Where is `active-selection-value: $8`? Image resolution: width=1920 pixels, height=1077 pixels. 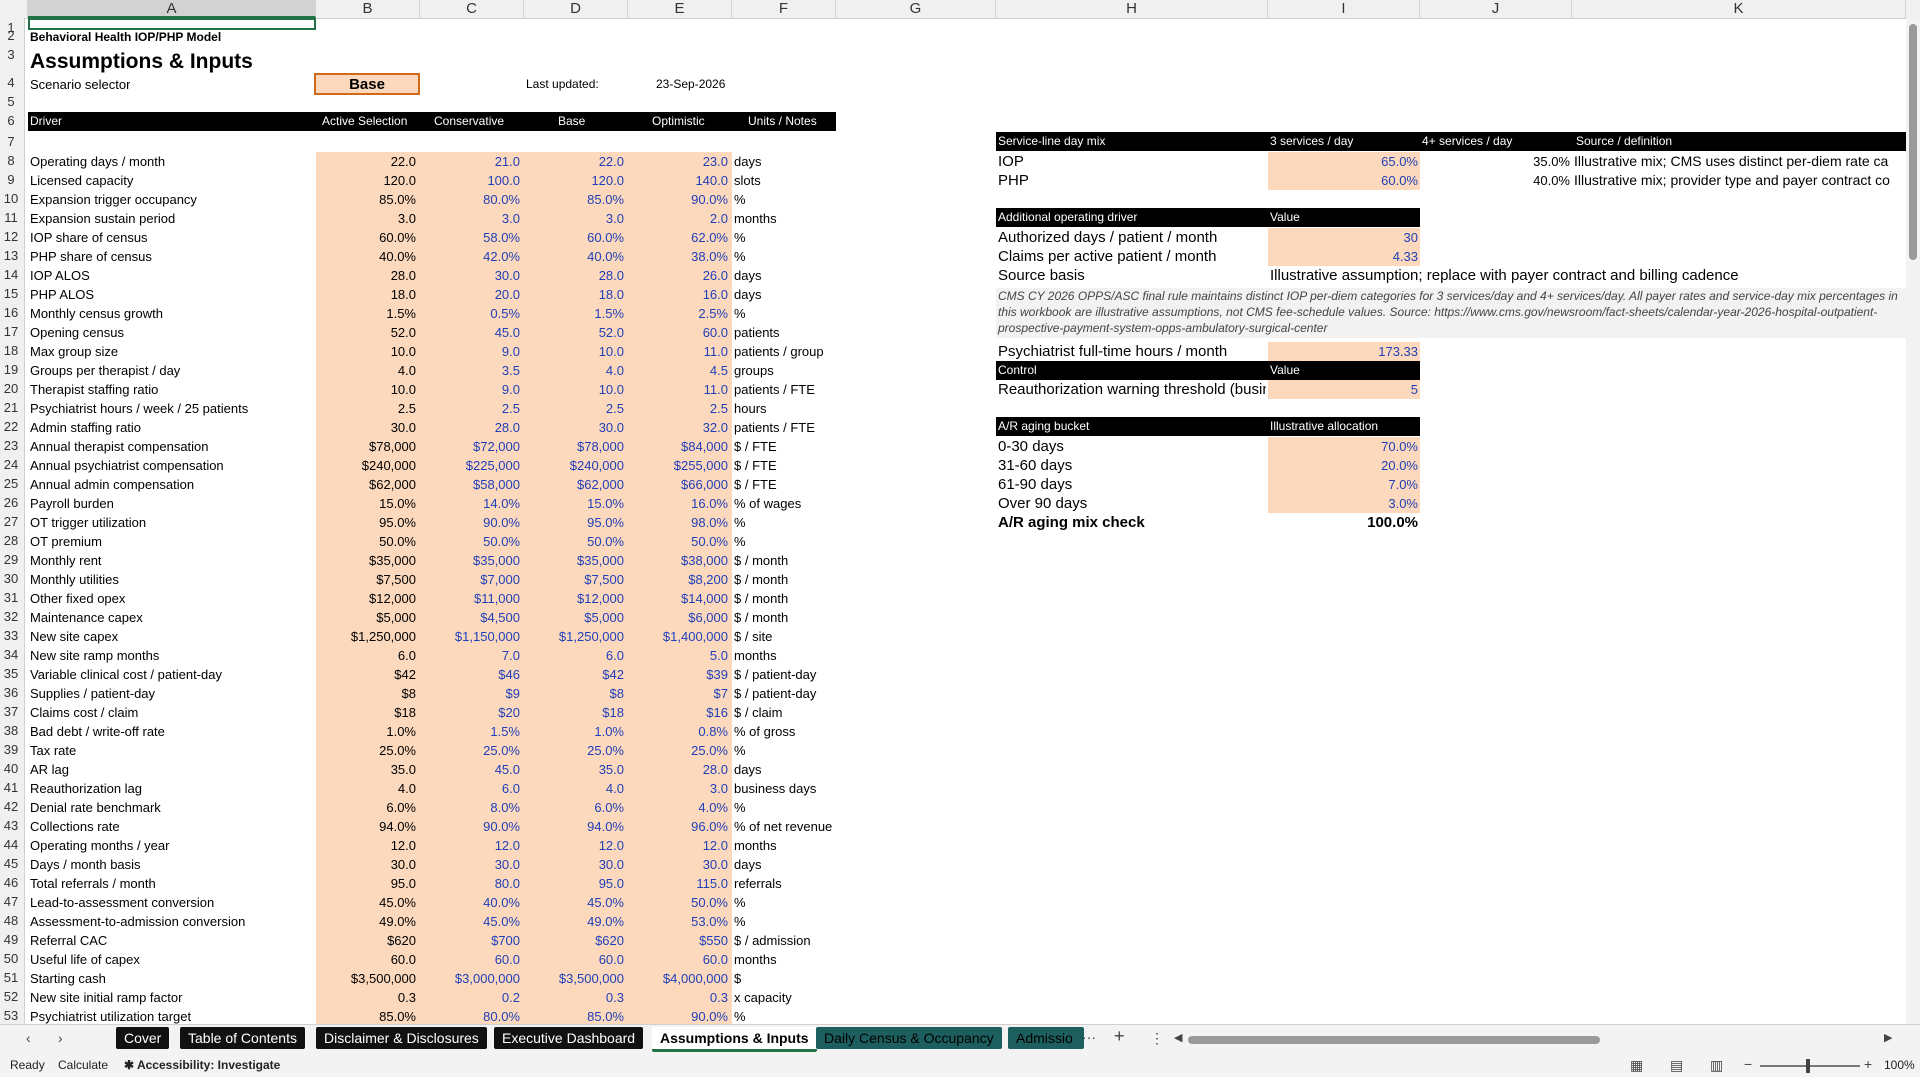 active-selection-value: $8 is located at coordinates (368, 693).